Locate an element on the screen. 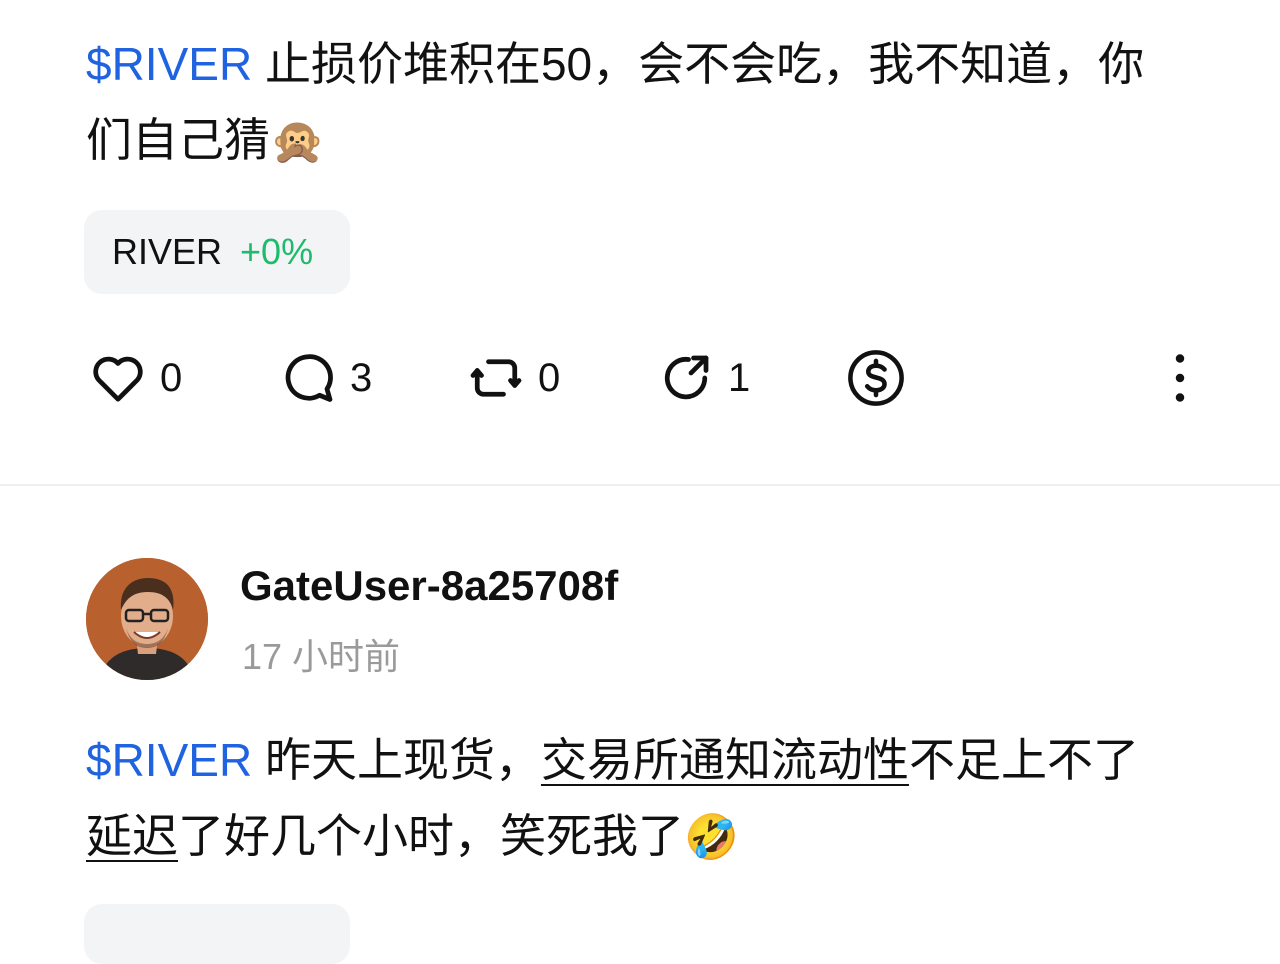  token-change: +0% is located at coordinates (277, 251).